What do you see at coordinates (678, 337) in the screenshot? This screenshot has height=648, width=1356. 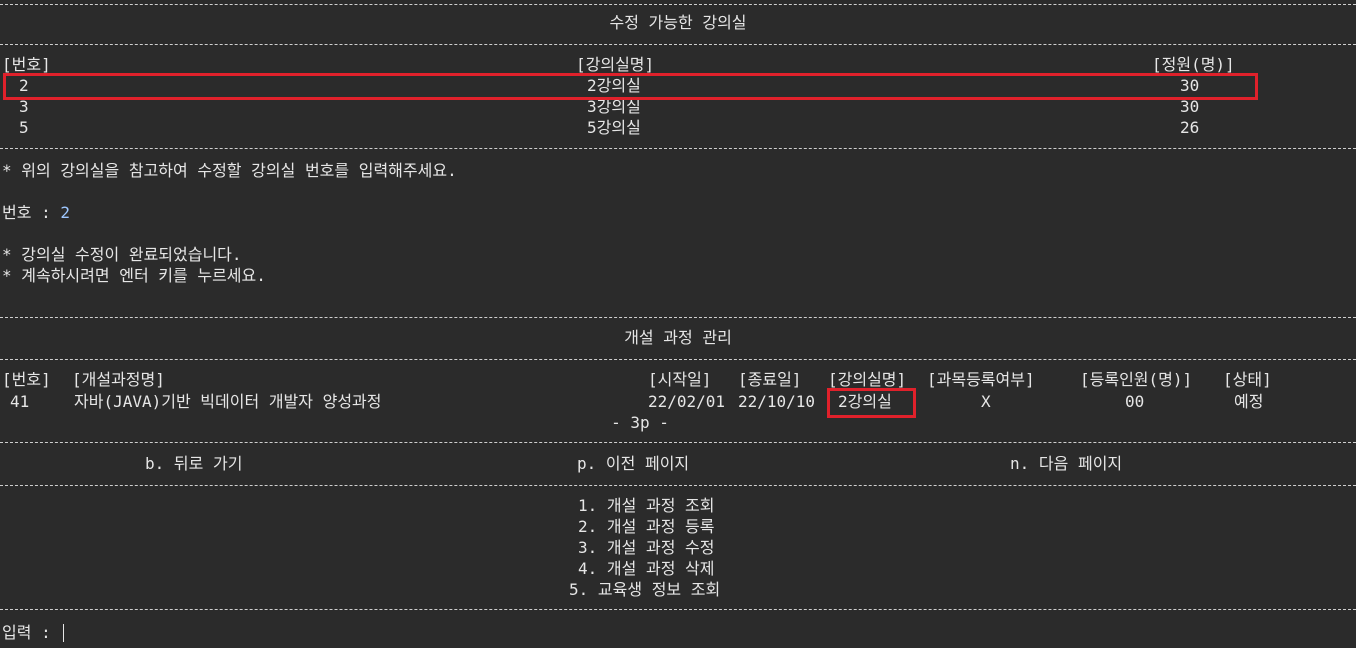 I see `courses-title: 개설 과정 관리` at bounding box center [678, 337].